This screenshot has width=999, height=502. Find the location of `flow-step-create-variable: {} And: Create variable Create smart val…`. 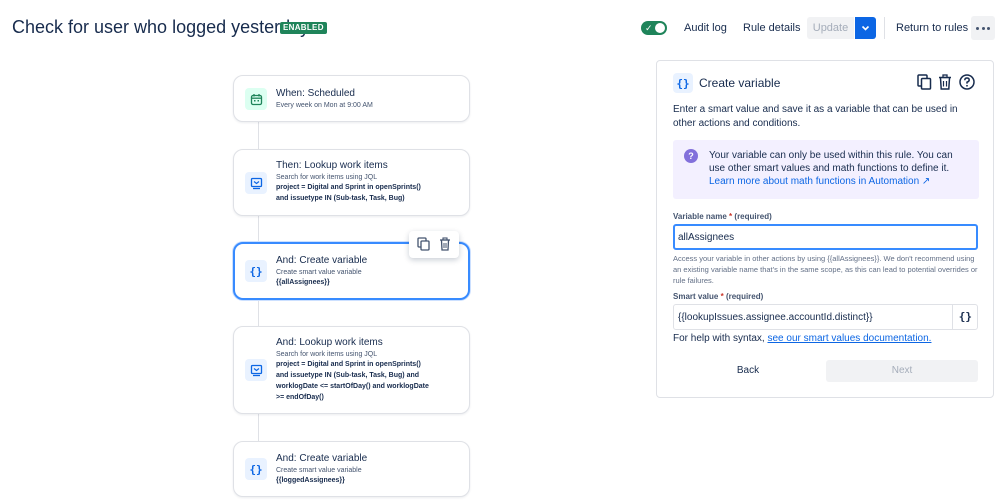

flow-step-create-variable: {} And: Create variable Create smart val… is located at coordinates (351, 469).